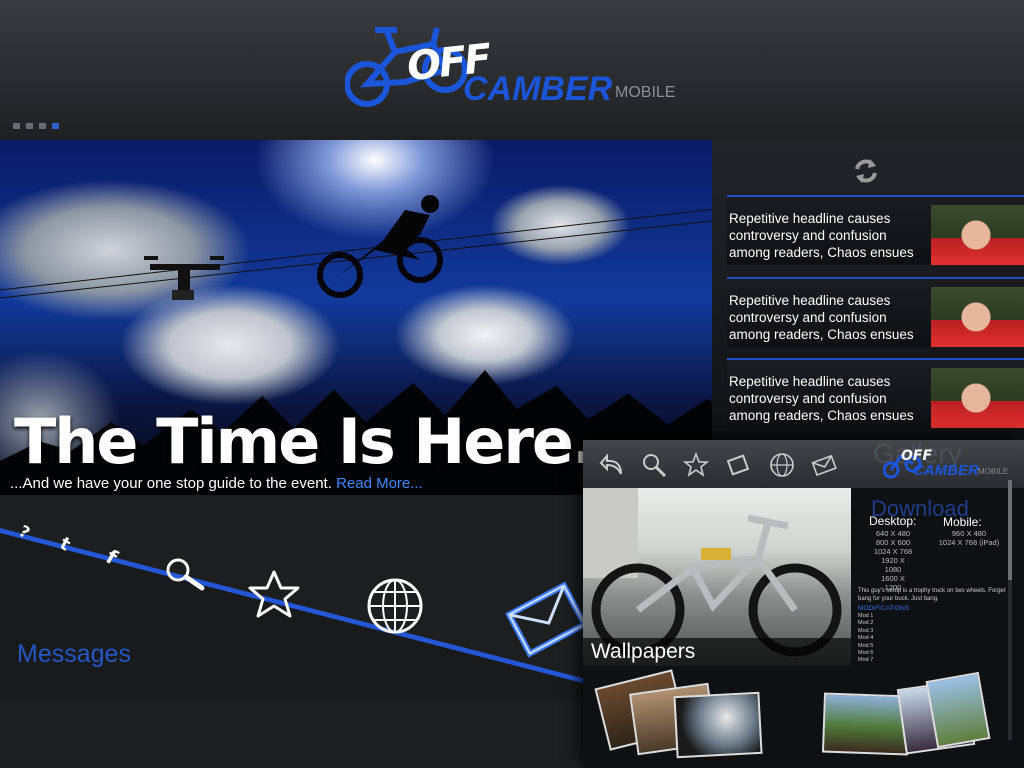 The height and width of the screenshot is (768, 1024). I want to click on page-dot-active, so click(55, 126).